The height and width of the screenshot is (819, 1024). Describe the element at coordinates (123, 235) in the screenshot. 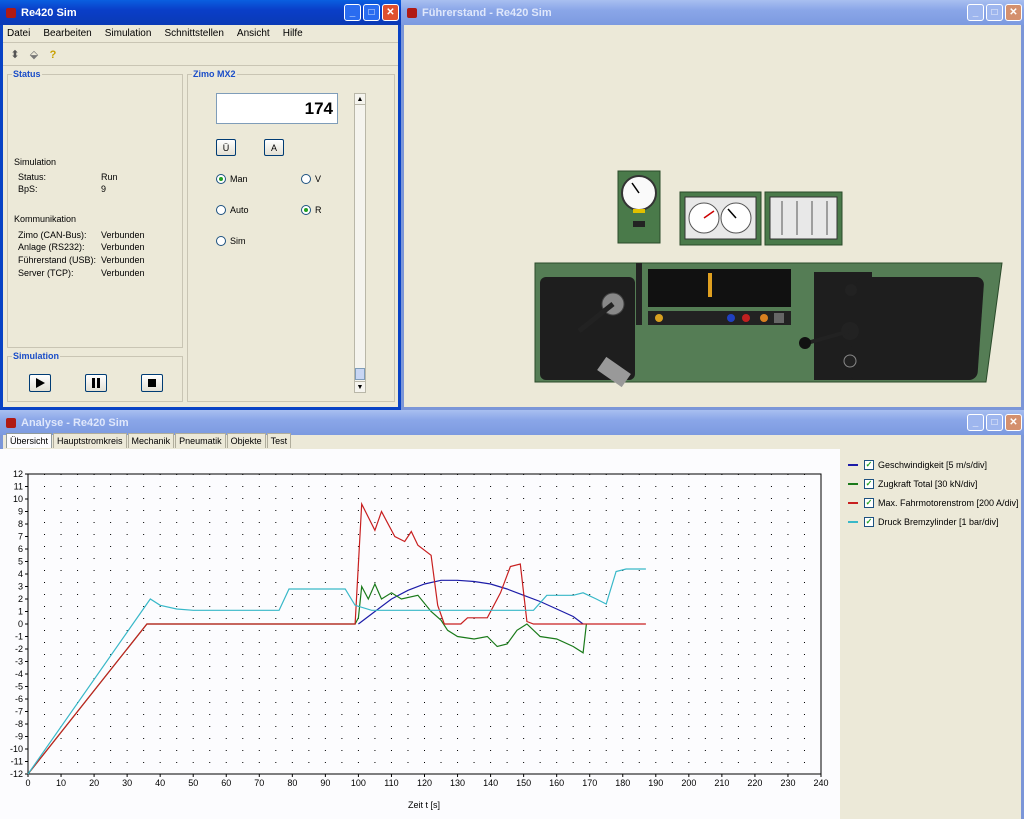

I see `comm-zimo-value: Verbunden` at that location.